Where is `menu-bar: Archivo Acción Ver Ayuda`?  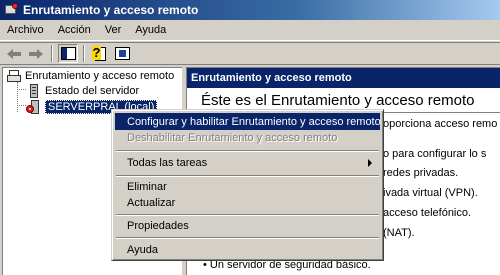 menu-bar: Archivo Acción Ver Ayuda is located at coordinates (250, 30).